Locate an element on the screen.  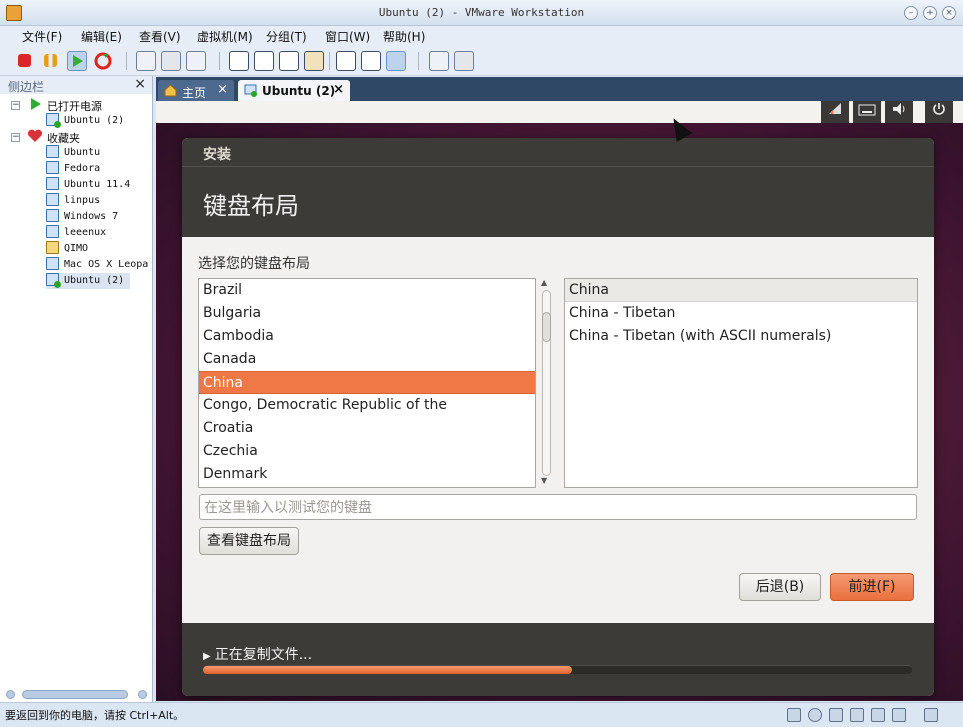
layout-scrollbar: ▲ ▼ is located at coordinates (546, 383).